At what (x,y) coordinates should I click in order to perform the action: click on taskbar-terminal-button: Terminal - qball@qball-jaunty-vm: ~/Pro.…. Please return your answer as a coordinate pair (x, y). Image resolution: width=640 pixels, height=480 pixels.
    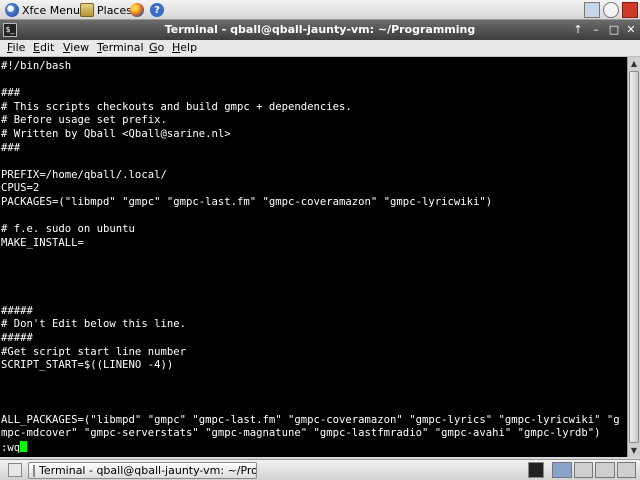
    Looking at the image, I should click on (142, 470).